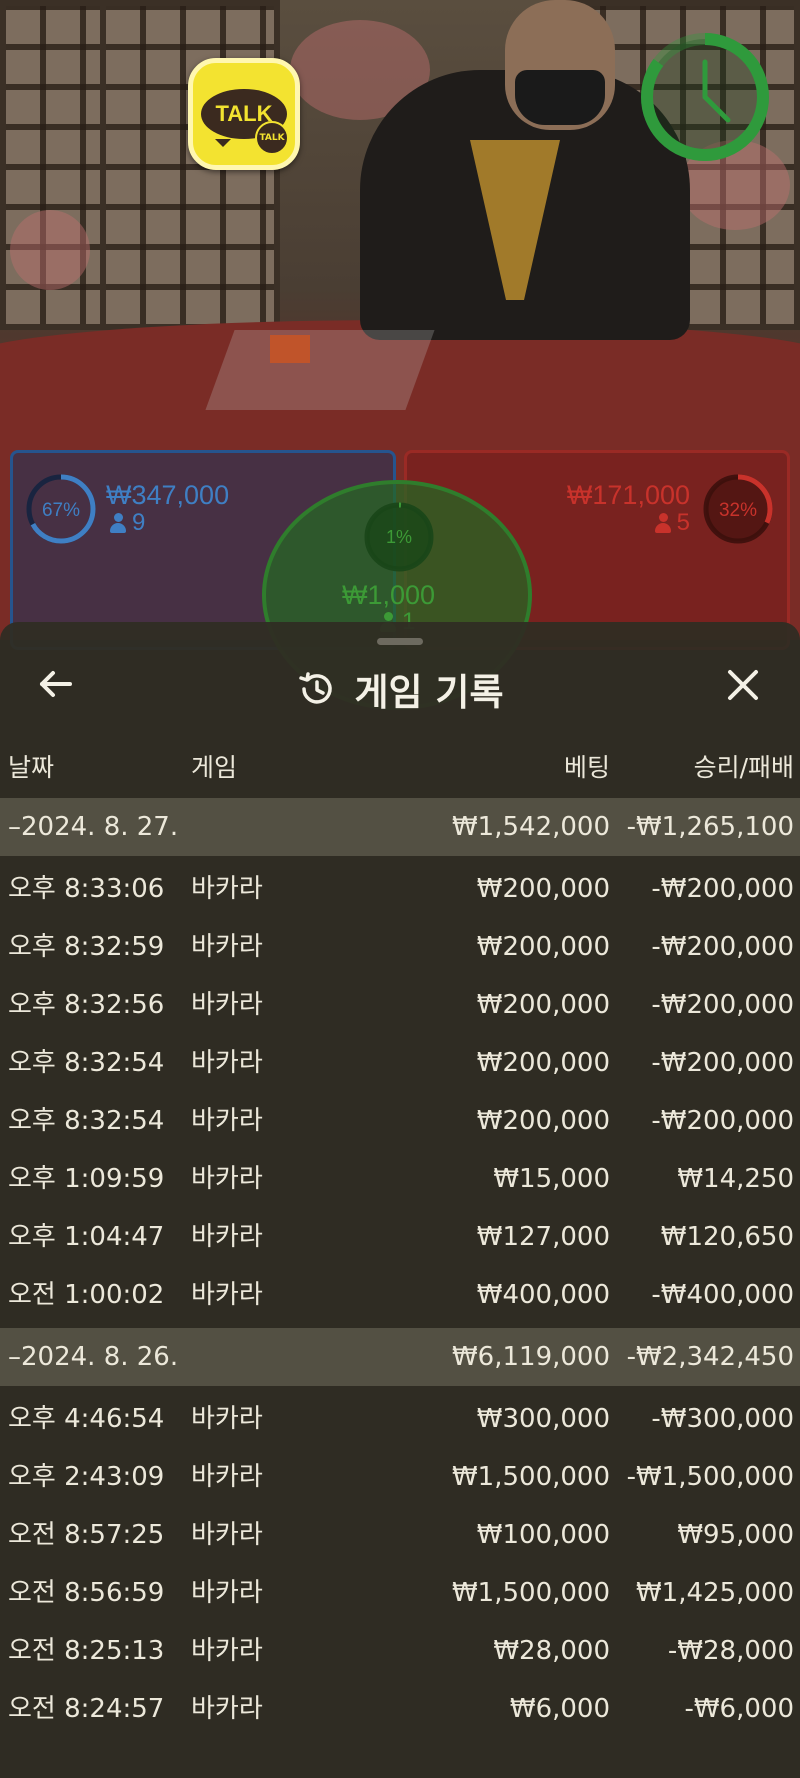 This screenshot has height=1778, width=800. Describe the element at coordinates (400, 1593) in the screenshot. I see `history-row: 오전 8:56:59 바카라 ₩1,500,000 ₩1,425,000` at that location.